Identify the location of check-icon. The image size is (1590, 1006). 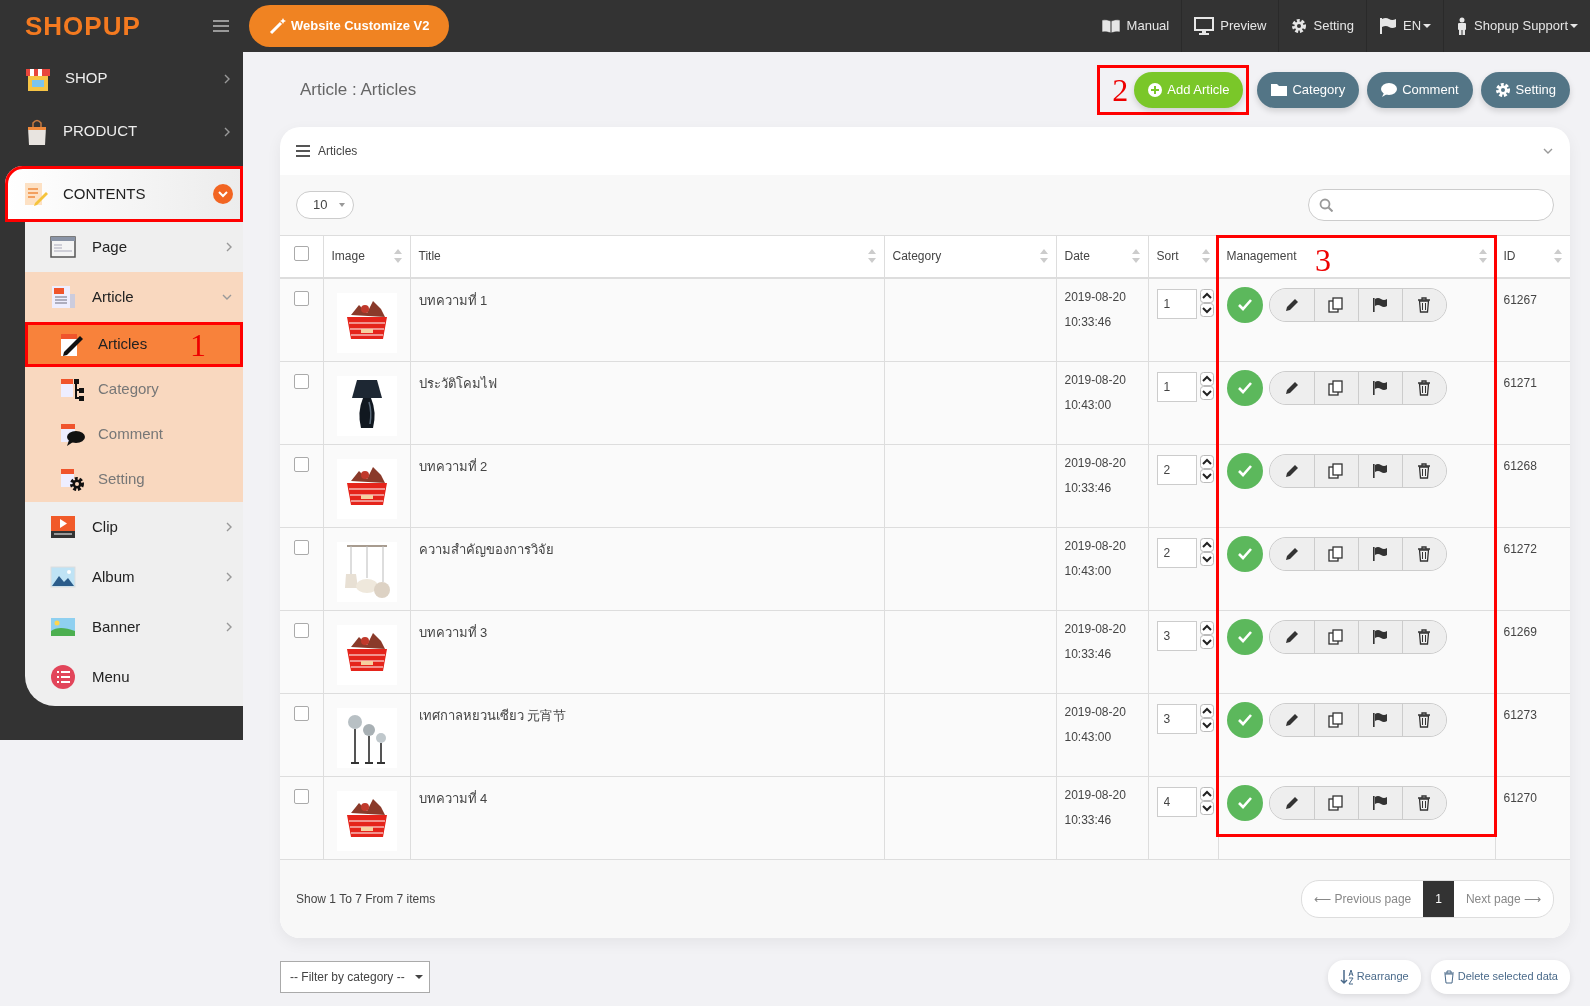
(1244, 470).